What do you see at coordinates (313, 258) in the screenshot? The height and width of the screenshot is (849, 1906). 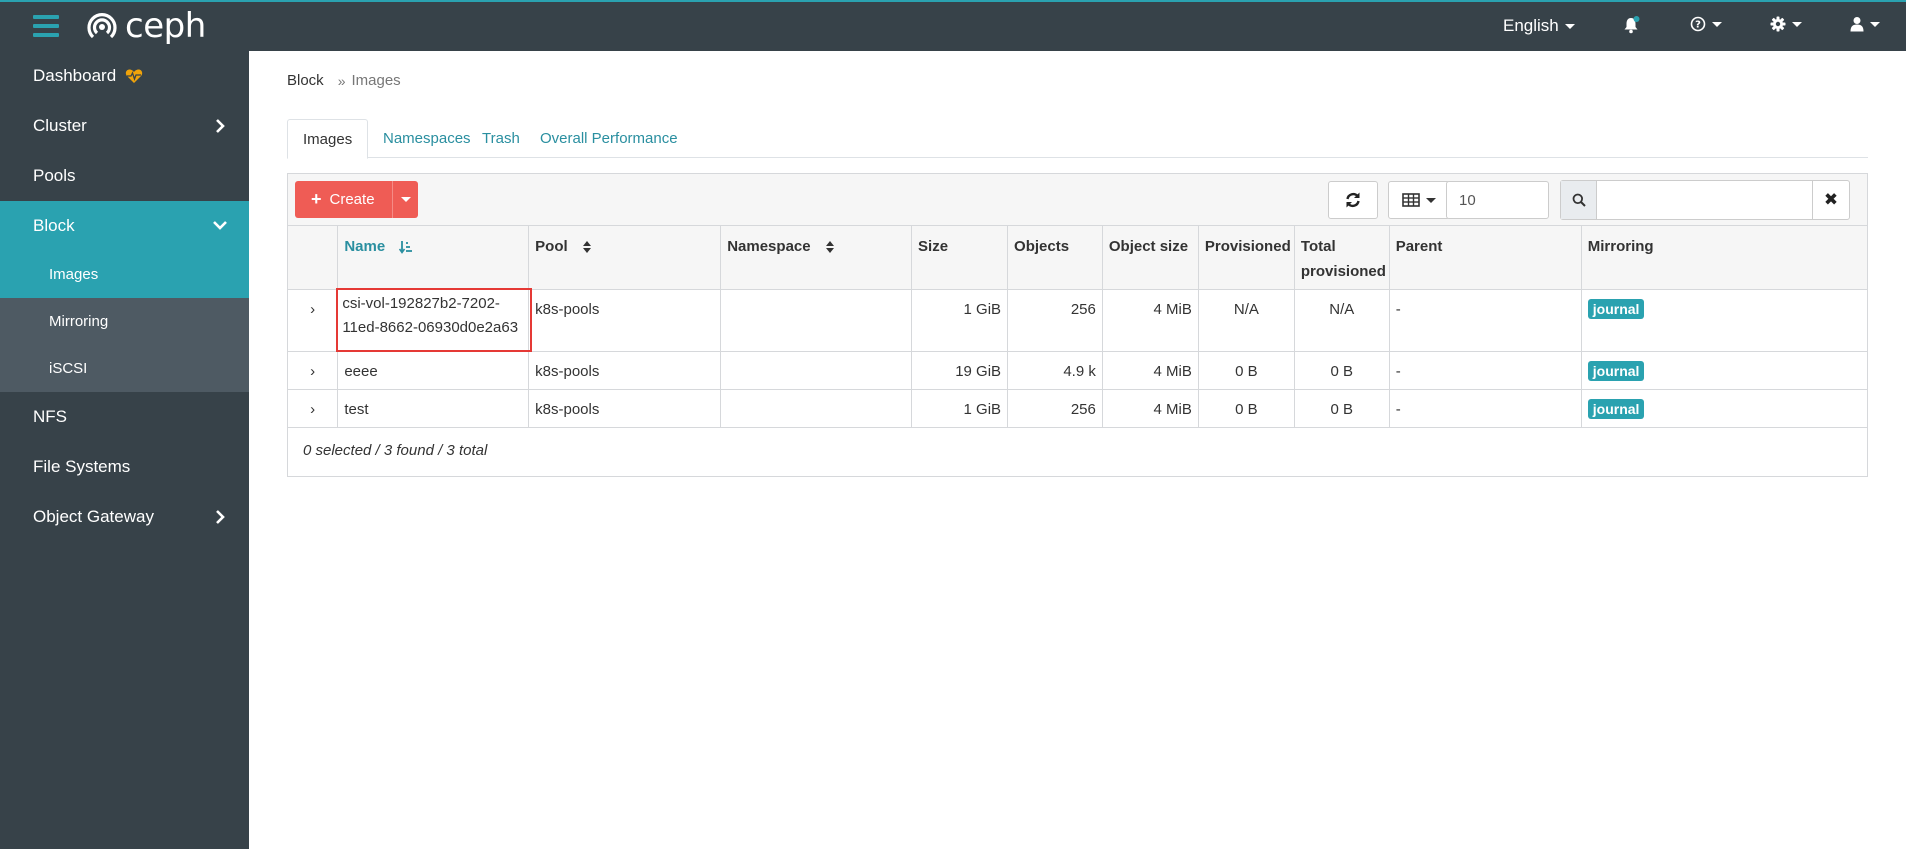 I see `expand-column-header` at bounding box center [313, 258].